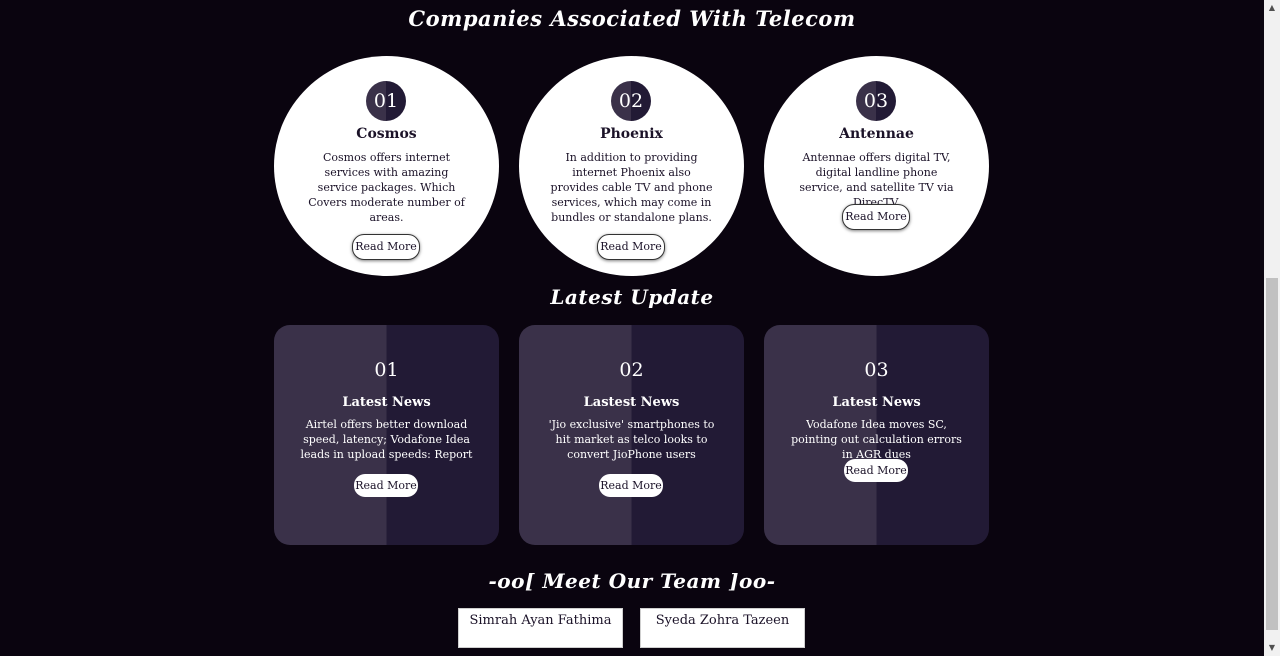  I want to click on vertical-scrollbar: ▲ ▼, so click(1272, 328).